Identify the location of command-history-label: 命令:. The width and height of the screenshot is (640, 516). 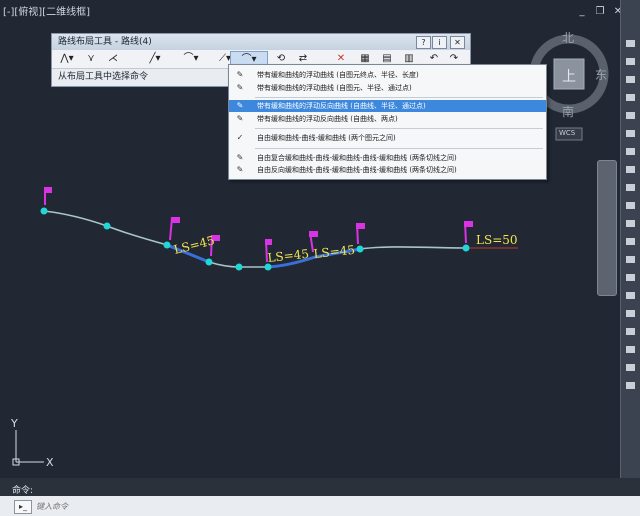
(23, 491).